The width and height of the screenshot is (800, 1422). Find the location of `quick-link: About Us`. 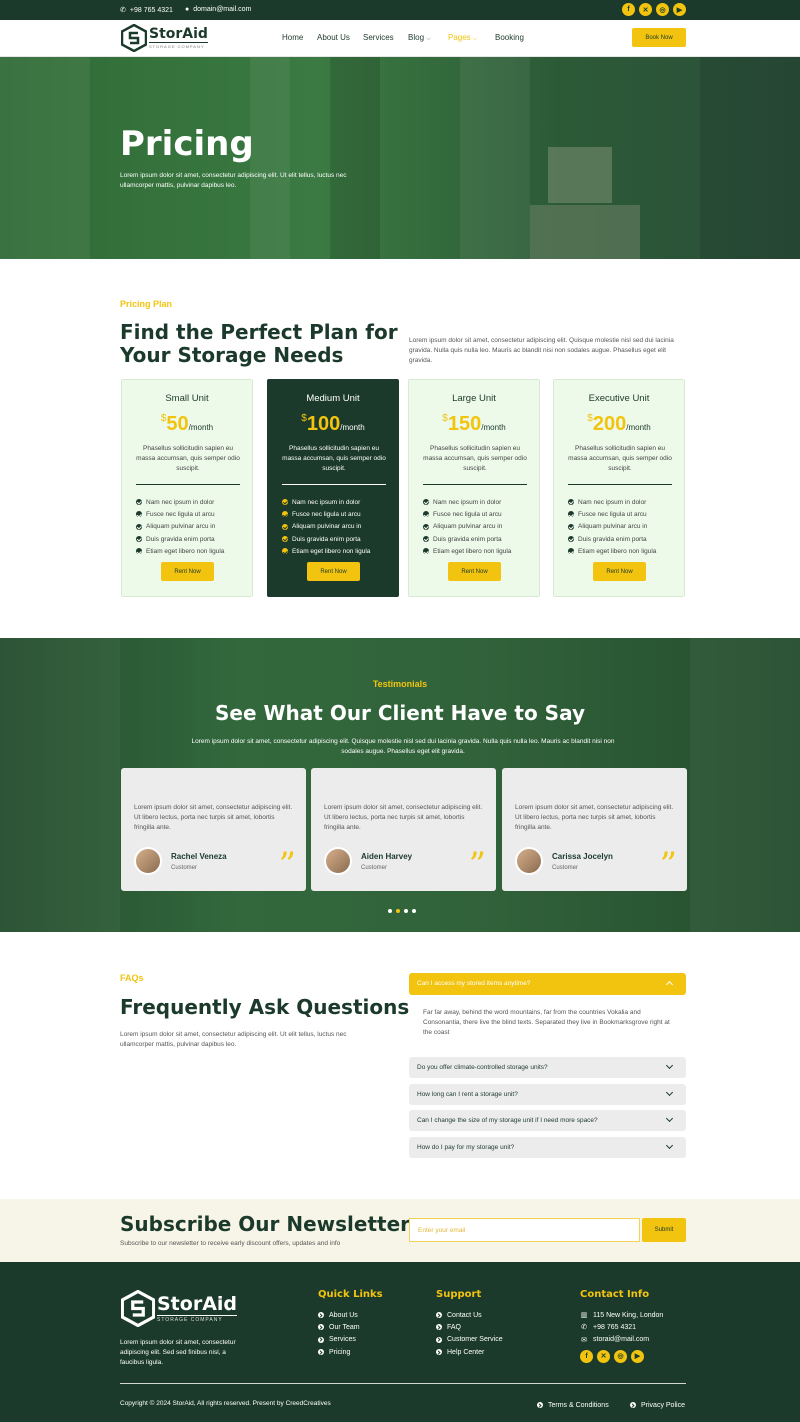

quick-link: About Us is located at coordinates (350, 1315).